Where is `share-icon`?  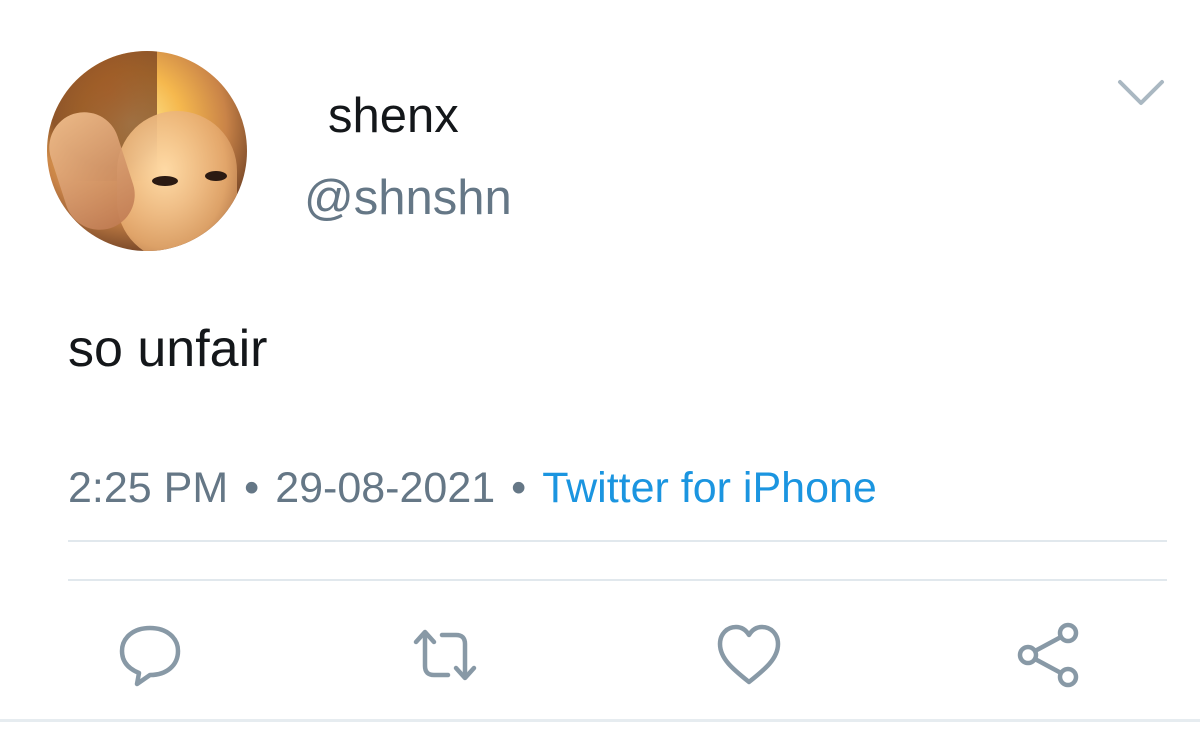
share-icon is located at coordinates (1048, 655).